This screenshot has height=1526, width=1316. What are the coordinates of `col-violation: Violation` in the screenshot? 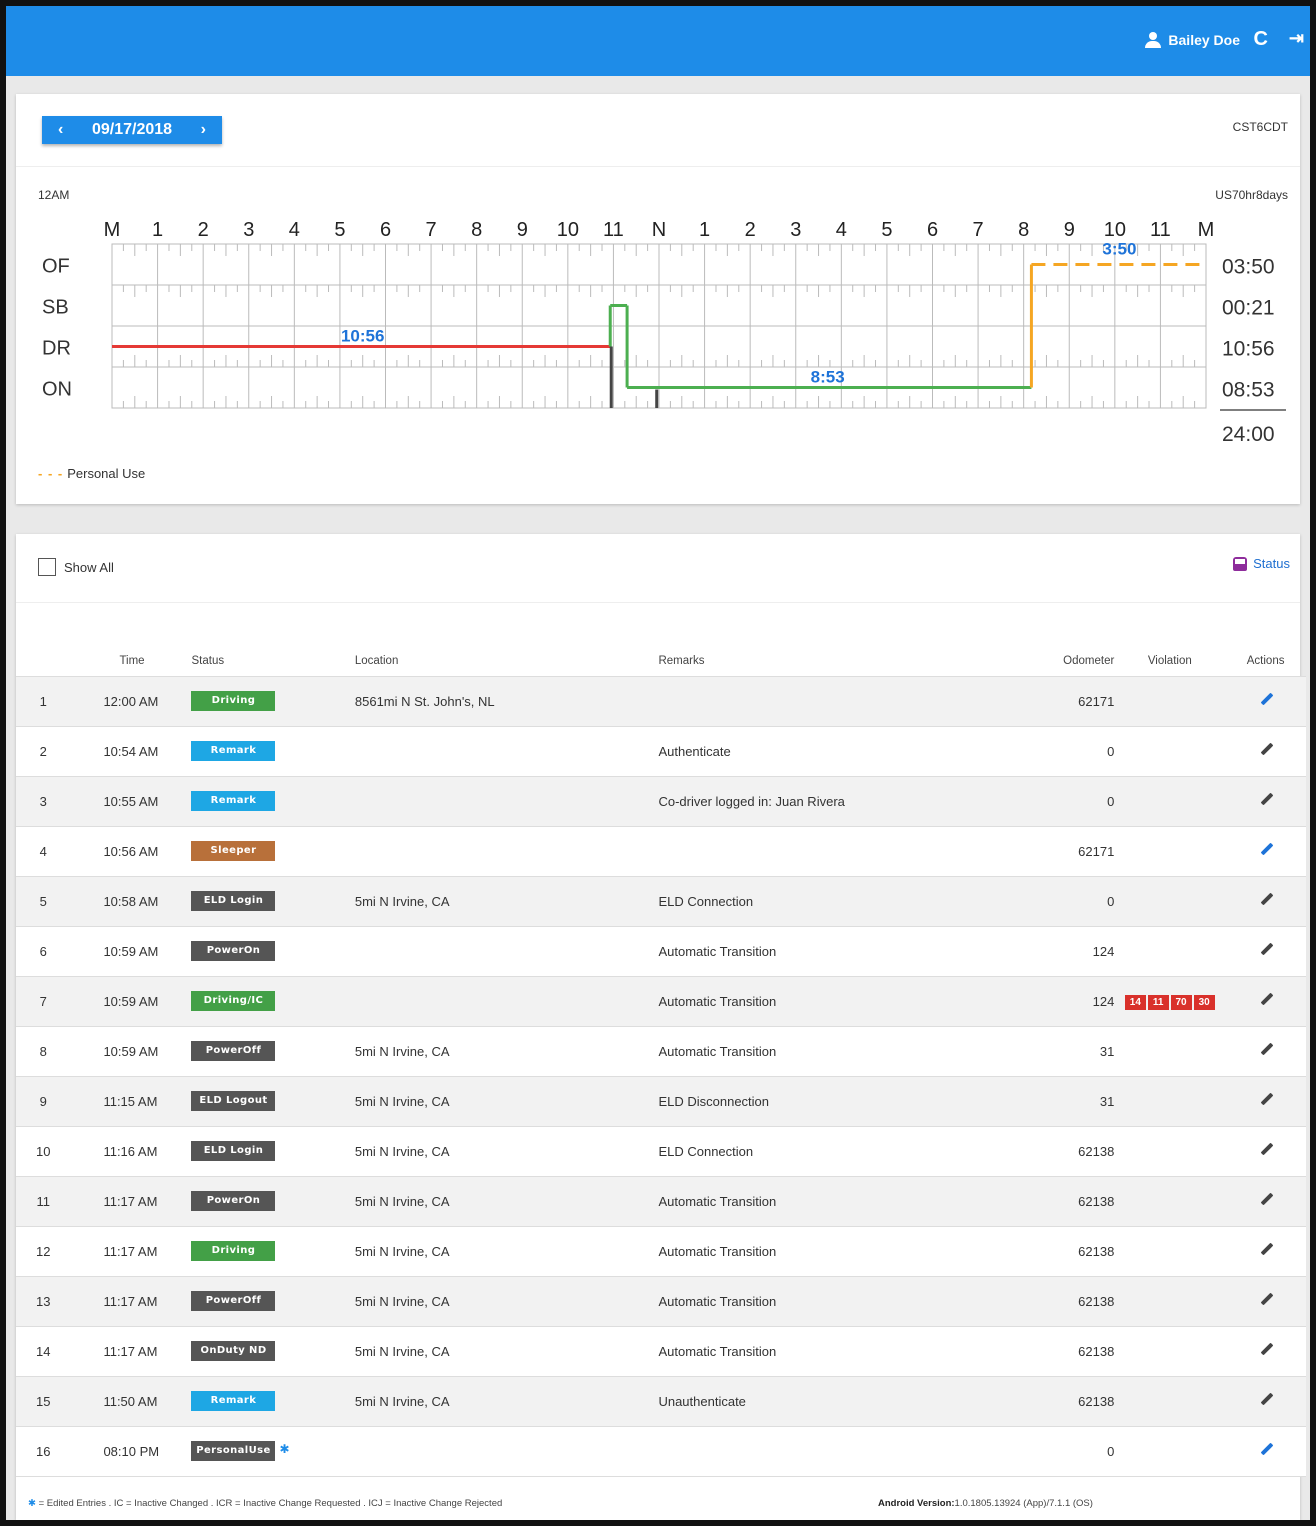 It's located at (1170, 661).